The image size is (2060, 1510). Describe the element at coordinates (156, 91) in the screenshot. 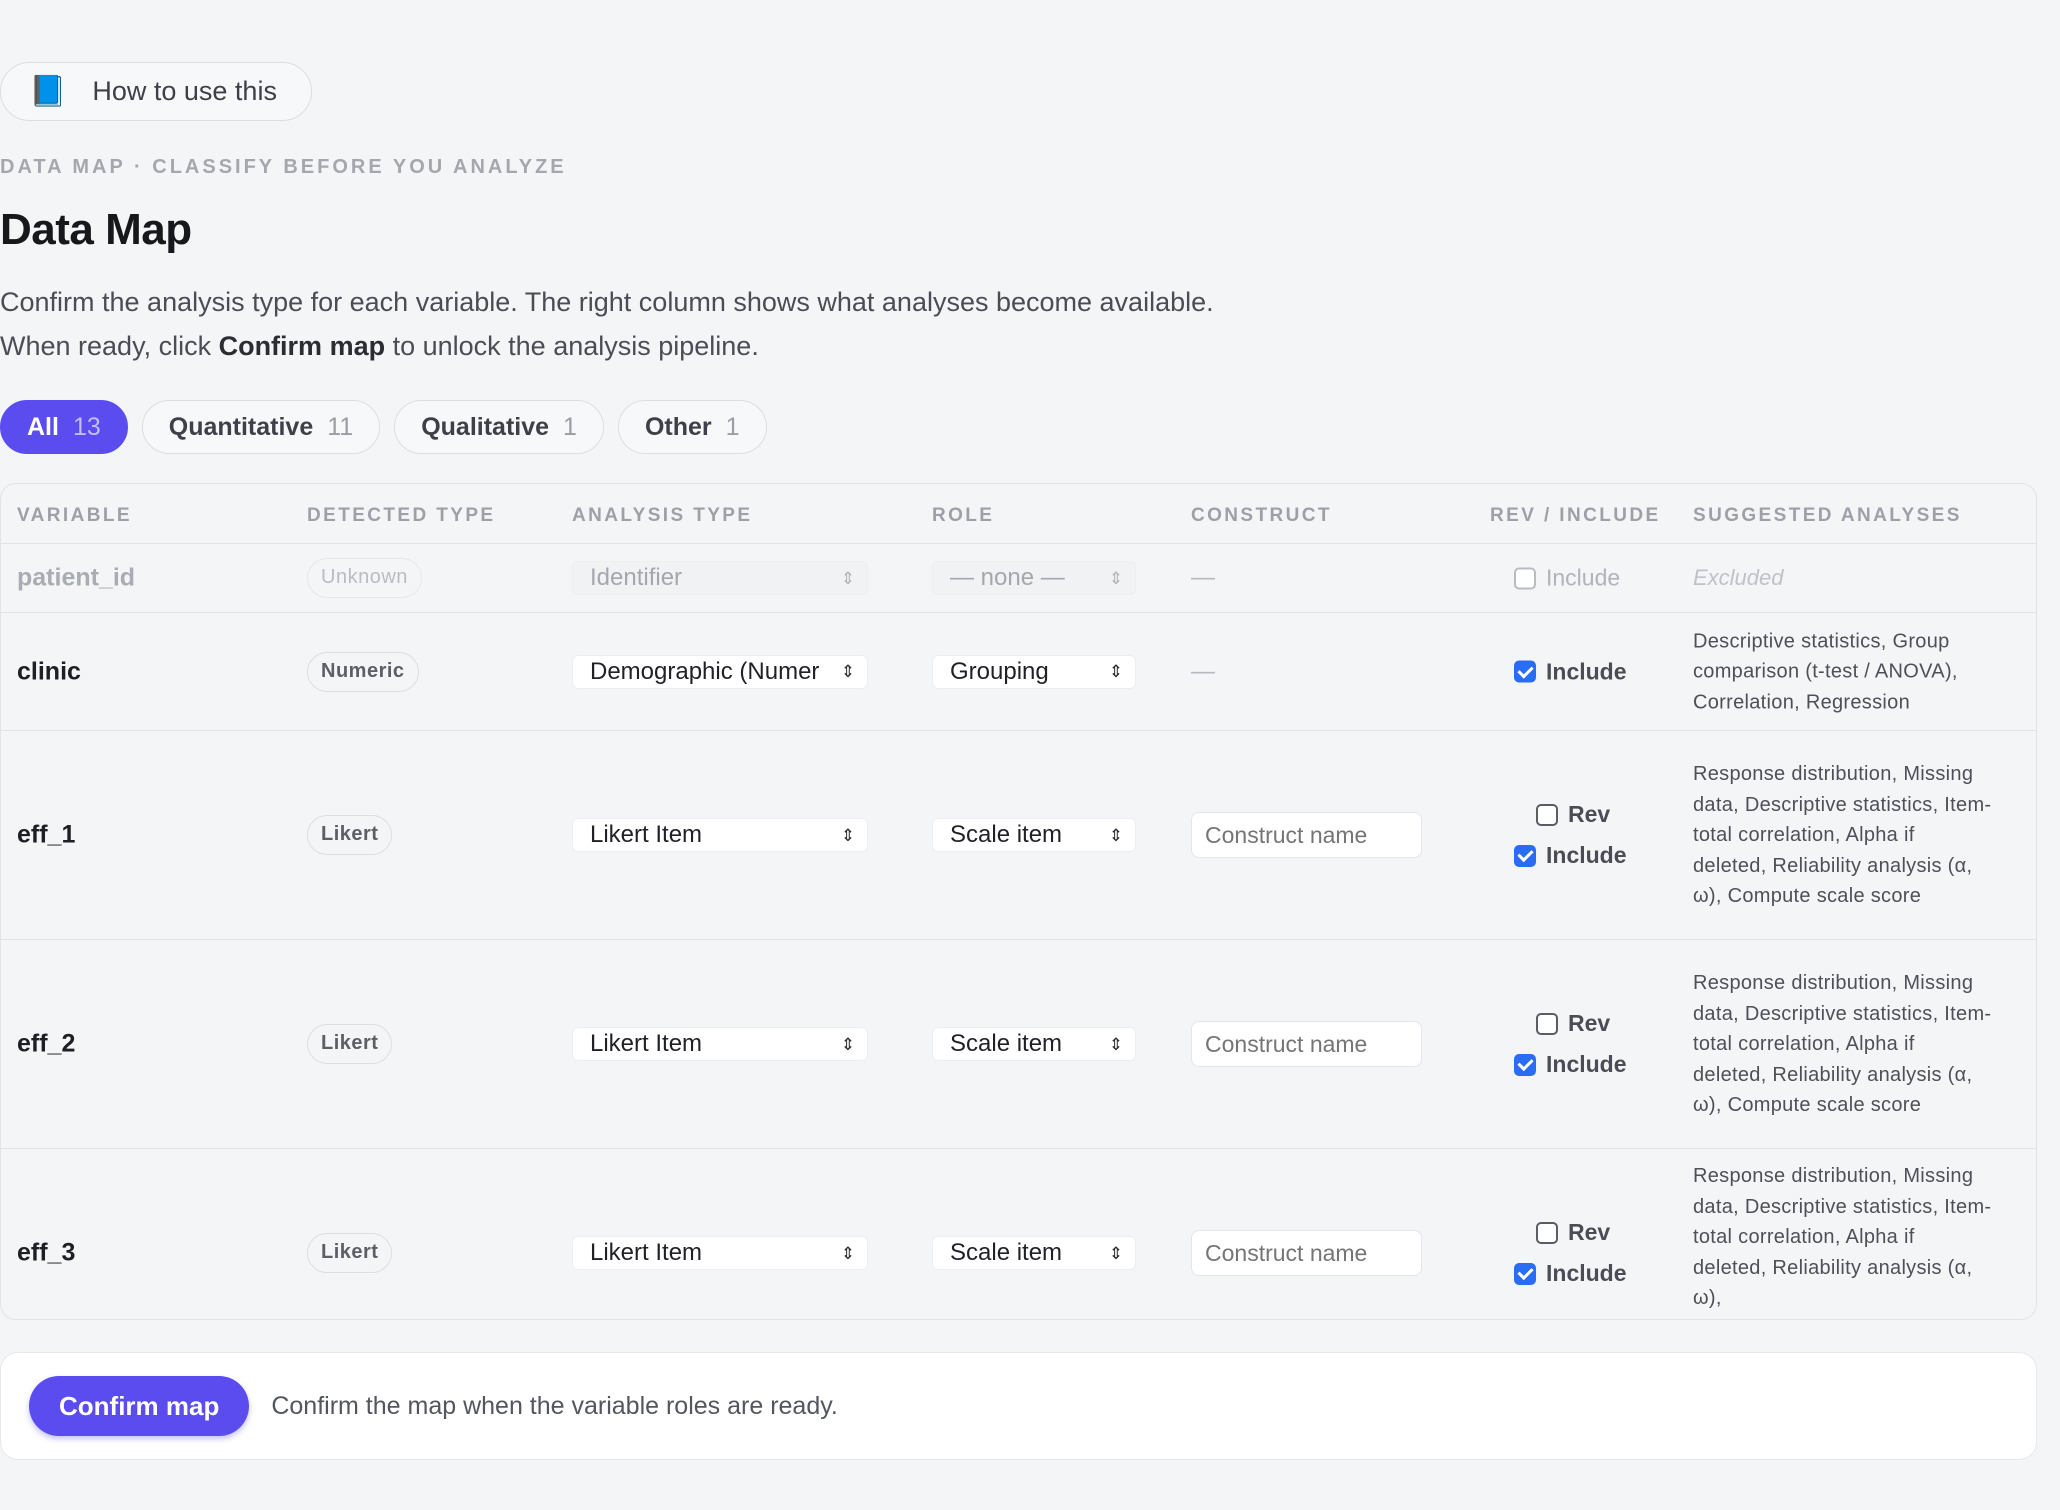

I see `how-to-use-button: 📘 How to use this` at that location.